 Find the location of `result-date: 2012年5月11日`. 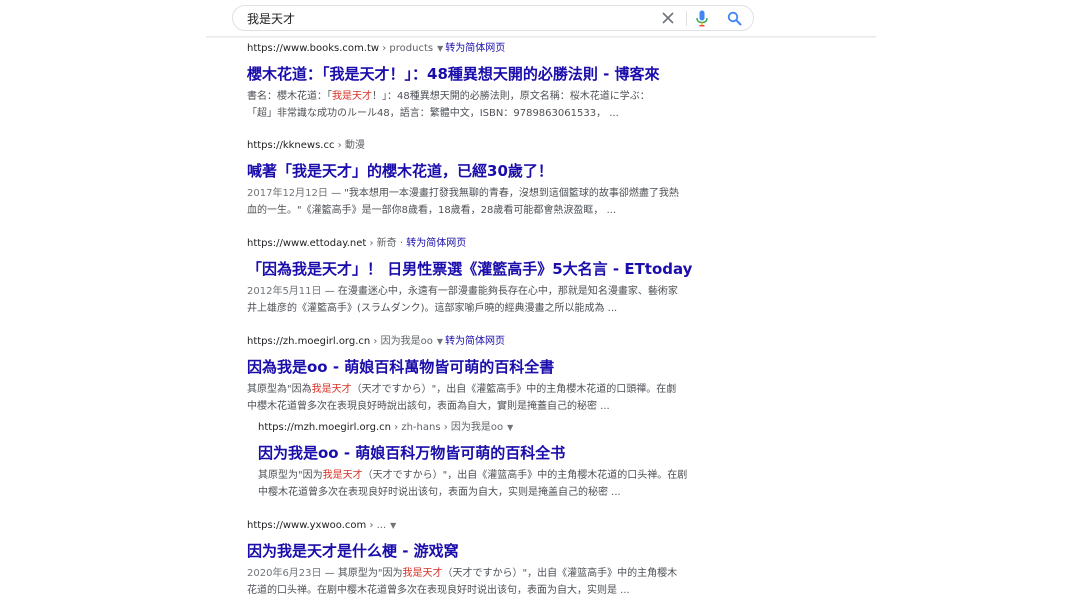

result-date: 2012年5月11日 is located at coordinates (284, 291).